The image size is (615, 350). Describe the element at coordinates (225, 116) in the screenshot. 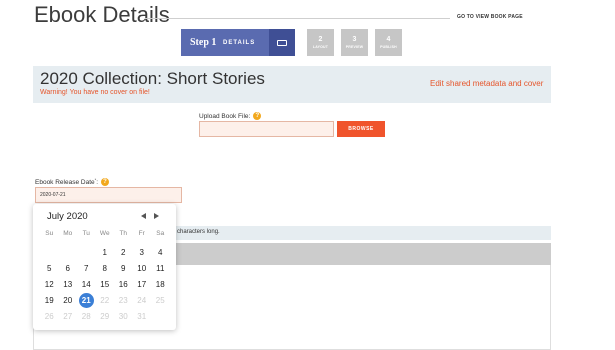

I see `upload-label-text: Upload Book File:` at that location.